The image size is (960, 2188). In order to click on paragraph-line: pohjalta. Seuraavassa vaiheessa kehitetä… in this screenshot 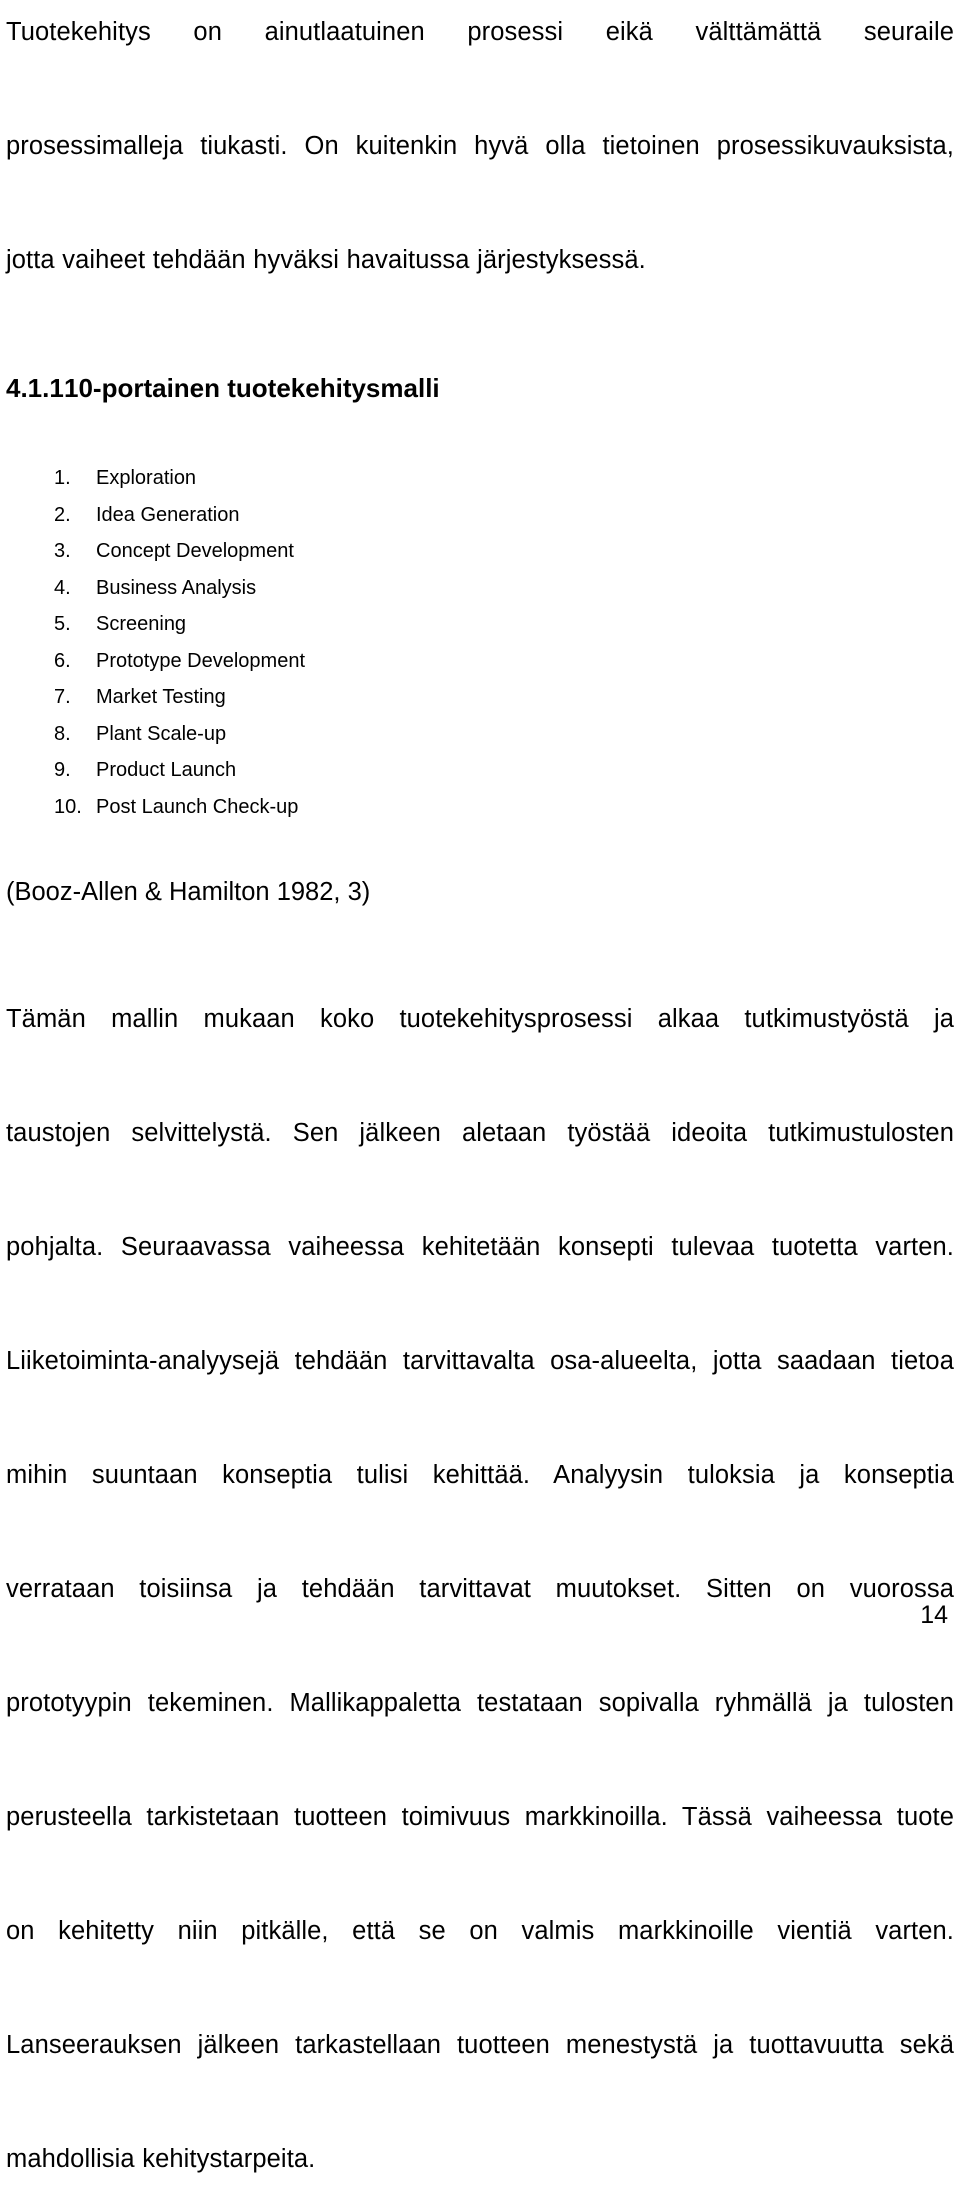, I will do `click(480, 1247)`.